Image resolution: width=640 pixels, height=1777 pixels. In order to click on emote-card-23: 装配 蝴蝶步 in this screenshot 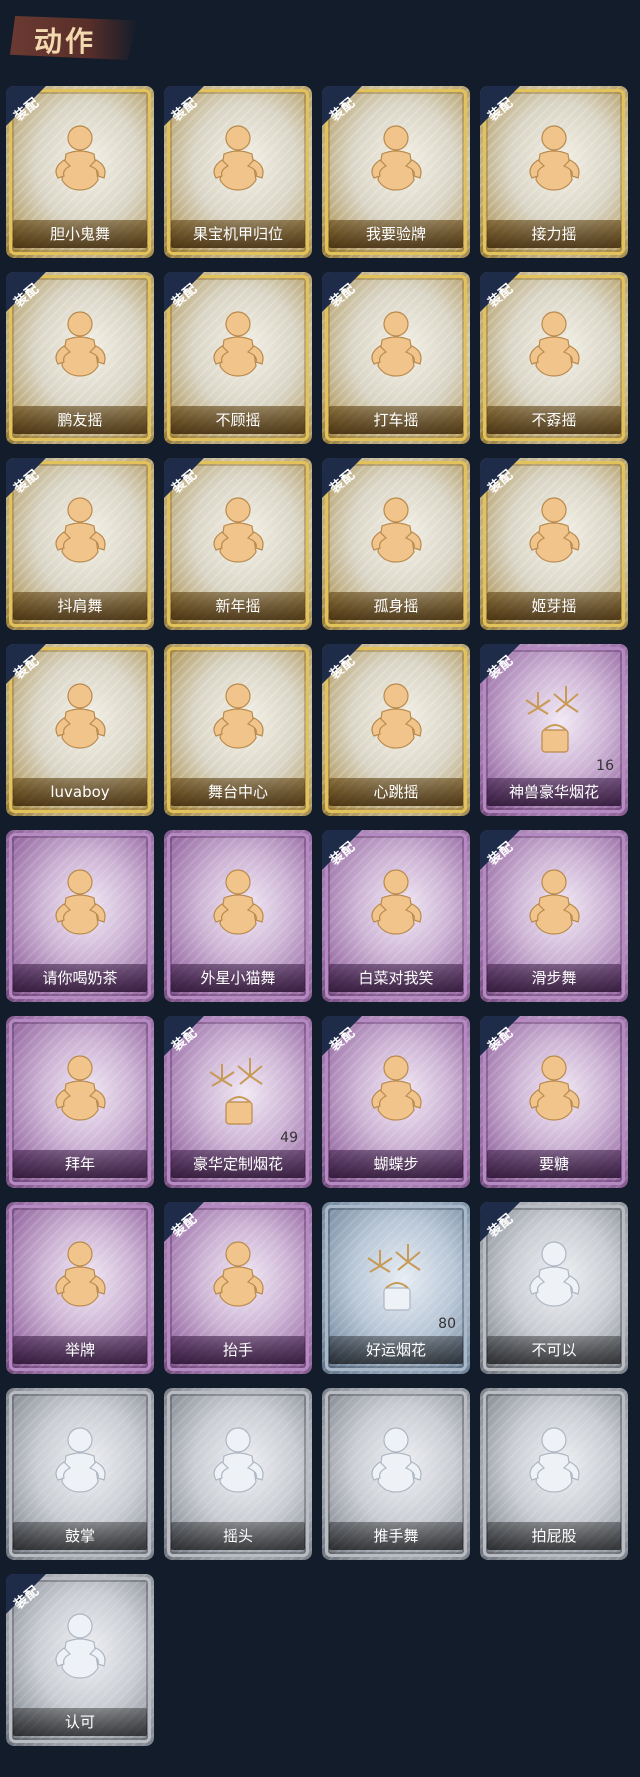, I will do `click(396, 1102)`.